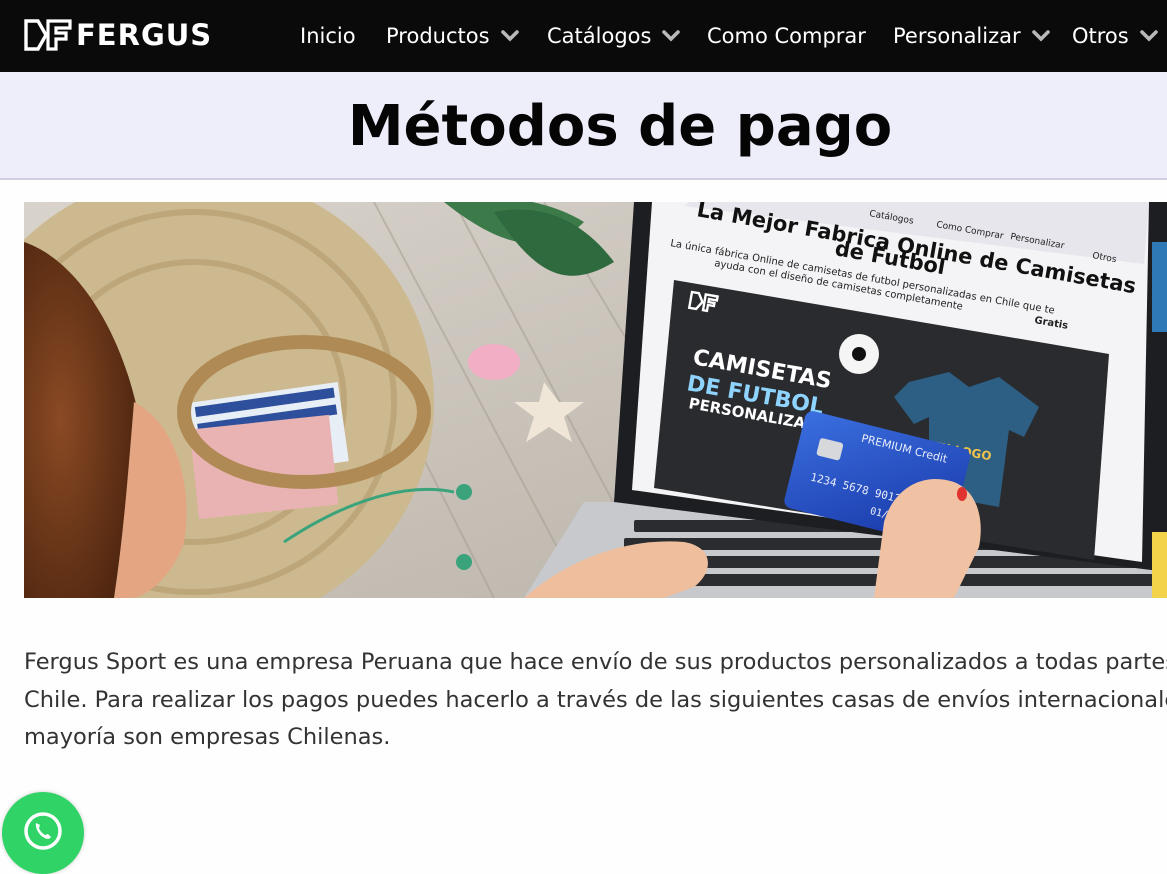 The image size is (1167, 874). What do you see at coordinates (620, 126) in the screenshot?
I see `page-title: Métodos de pago` at bounding box center [620, 126].